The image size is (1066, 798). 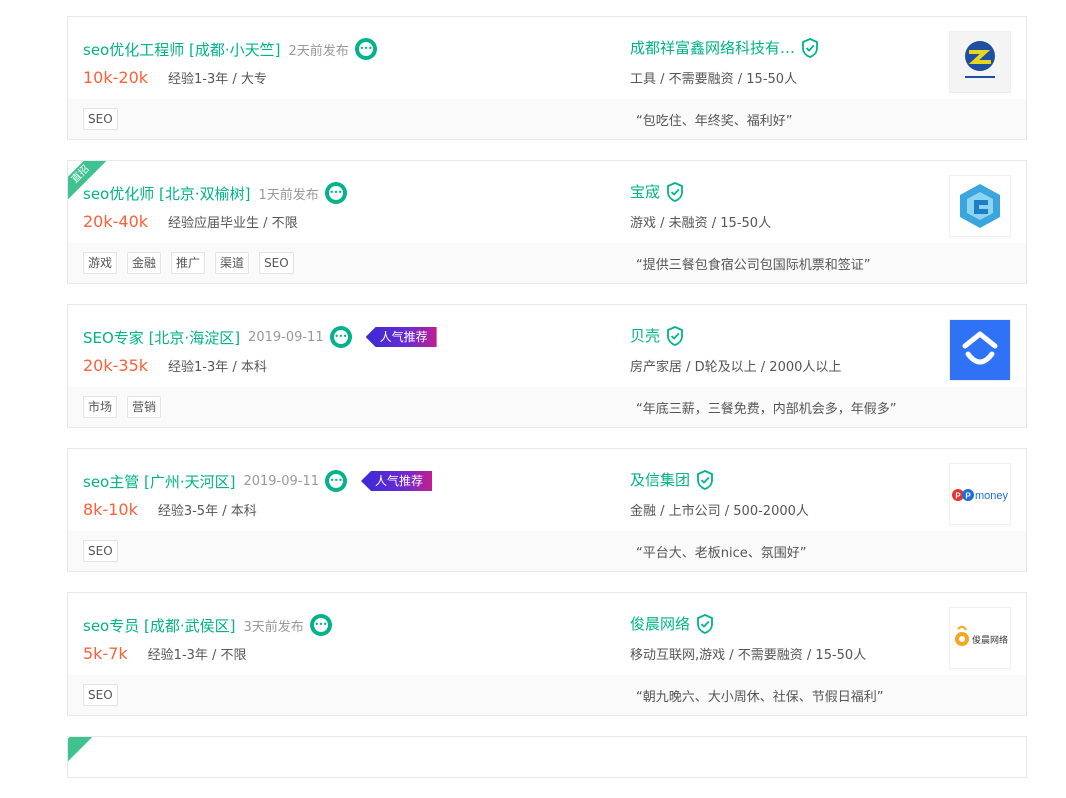 I want to click on junchen-logo-text: 俊晨网络, so click(x=990, y=640).